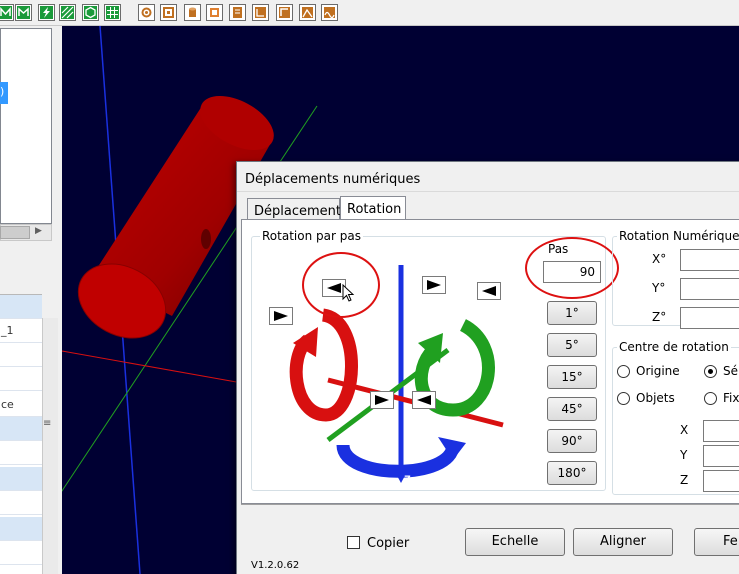 The width and height of the screenshot is (739, 574). Describe the element at coordinates (623, 371) in the screenshot. I see `radio-origine` at that location.